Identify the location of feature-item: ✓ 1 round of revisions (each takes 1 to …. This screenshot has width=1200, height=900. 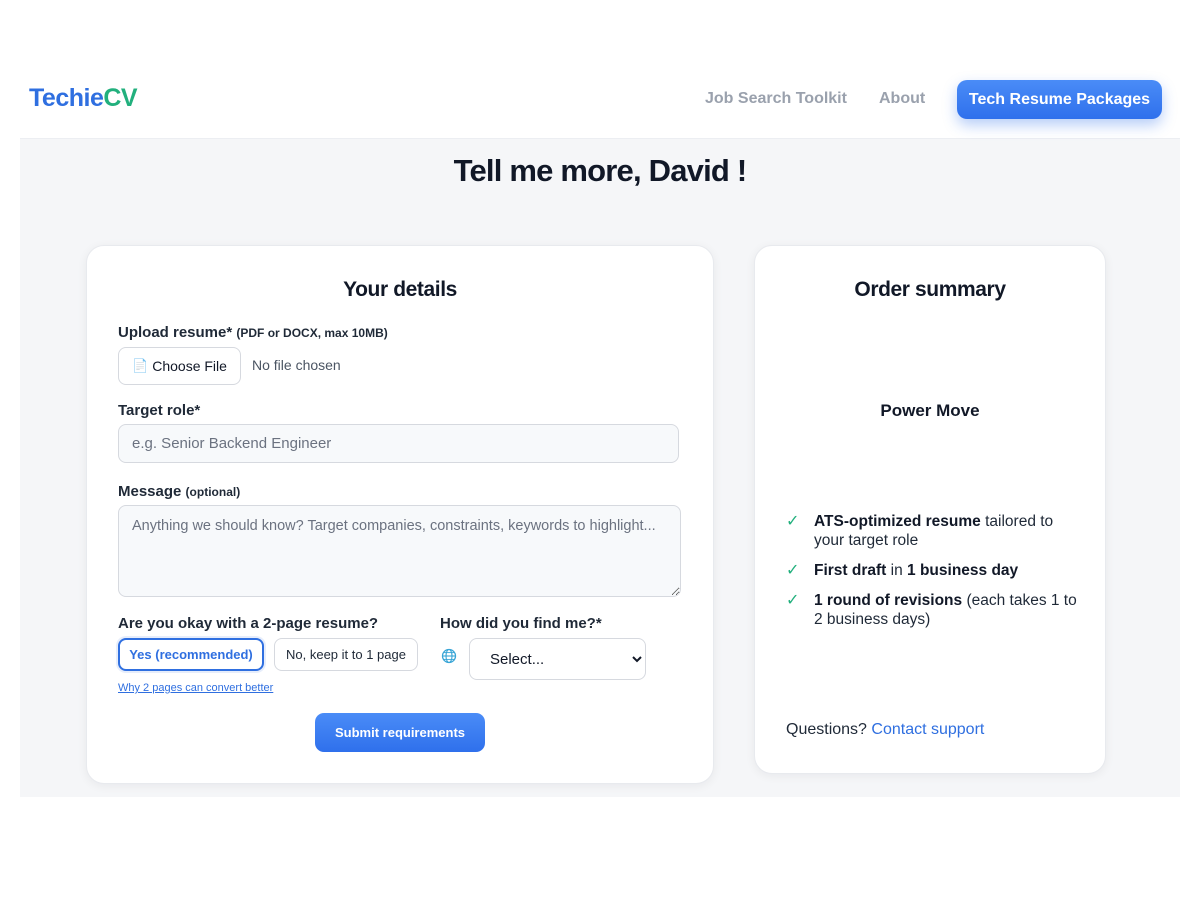
(936, 610).